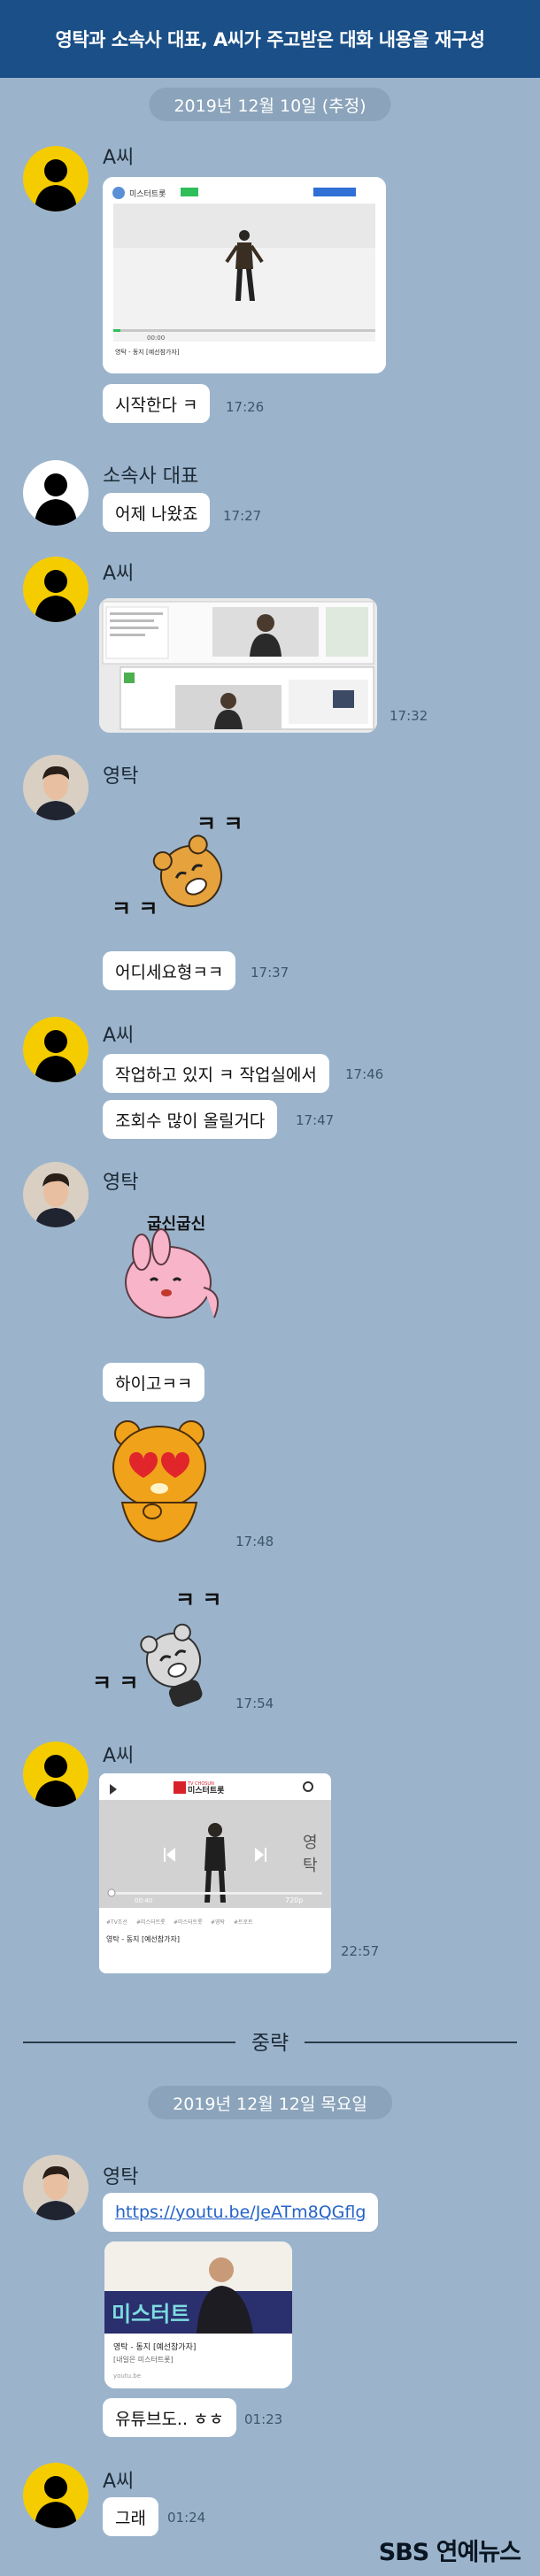 This screenshot has width=540, height=2576. What do you see at coordinates (169, 2417) in the screenshot?
I see `message-bubble: 유튜브도.. ㅎㅎ` at bounding box center [169, 2417].